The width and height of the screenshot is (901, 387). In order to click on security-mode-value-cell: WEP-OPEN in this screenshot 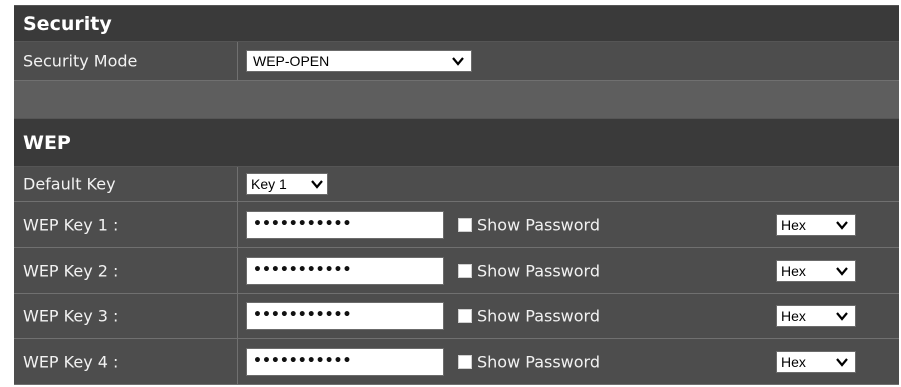, I will do `click(568, 61)`.